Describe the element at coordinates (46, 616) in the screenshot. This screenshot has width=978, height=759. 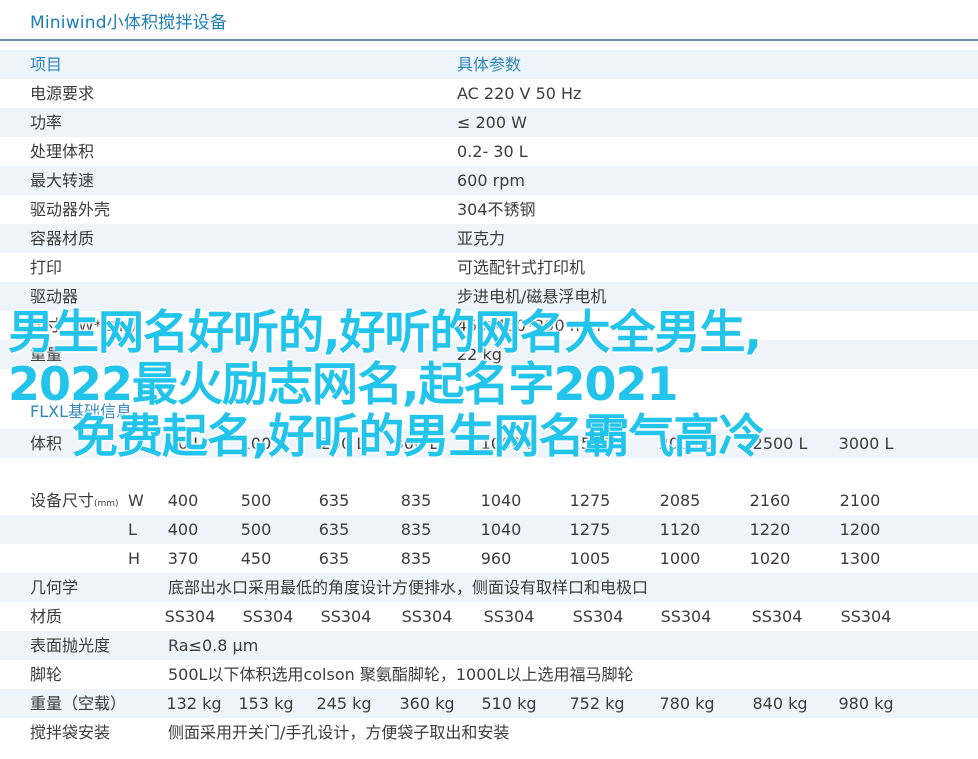
I see `material-label: 材质` at that location.